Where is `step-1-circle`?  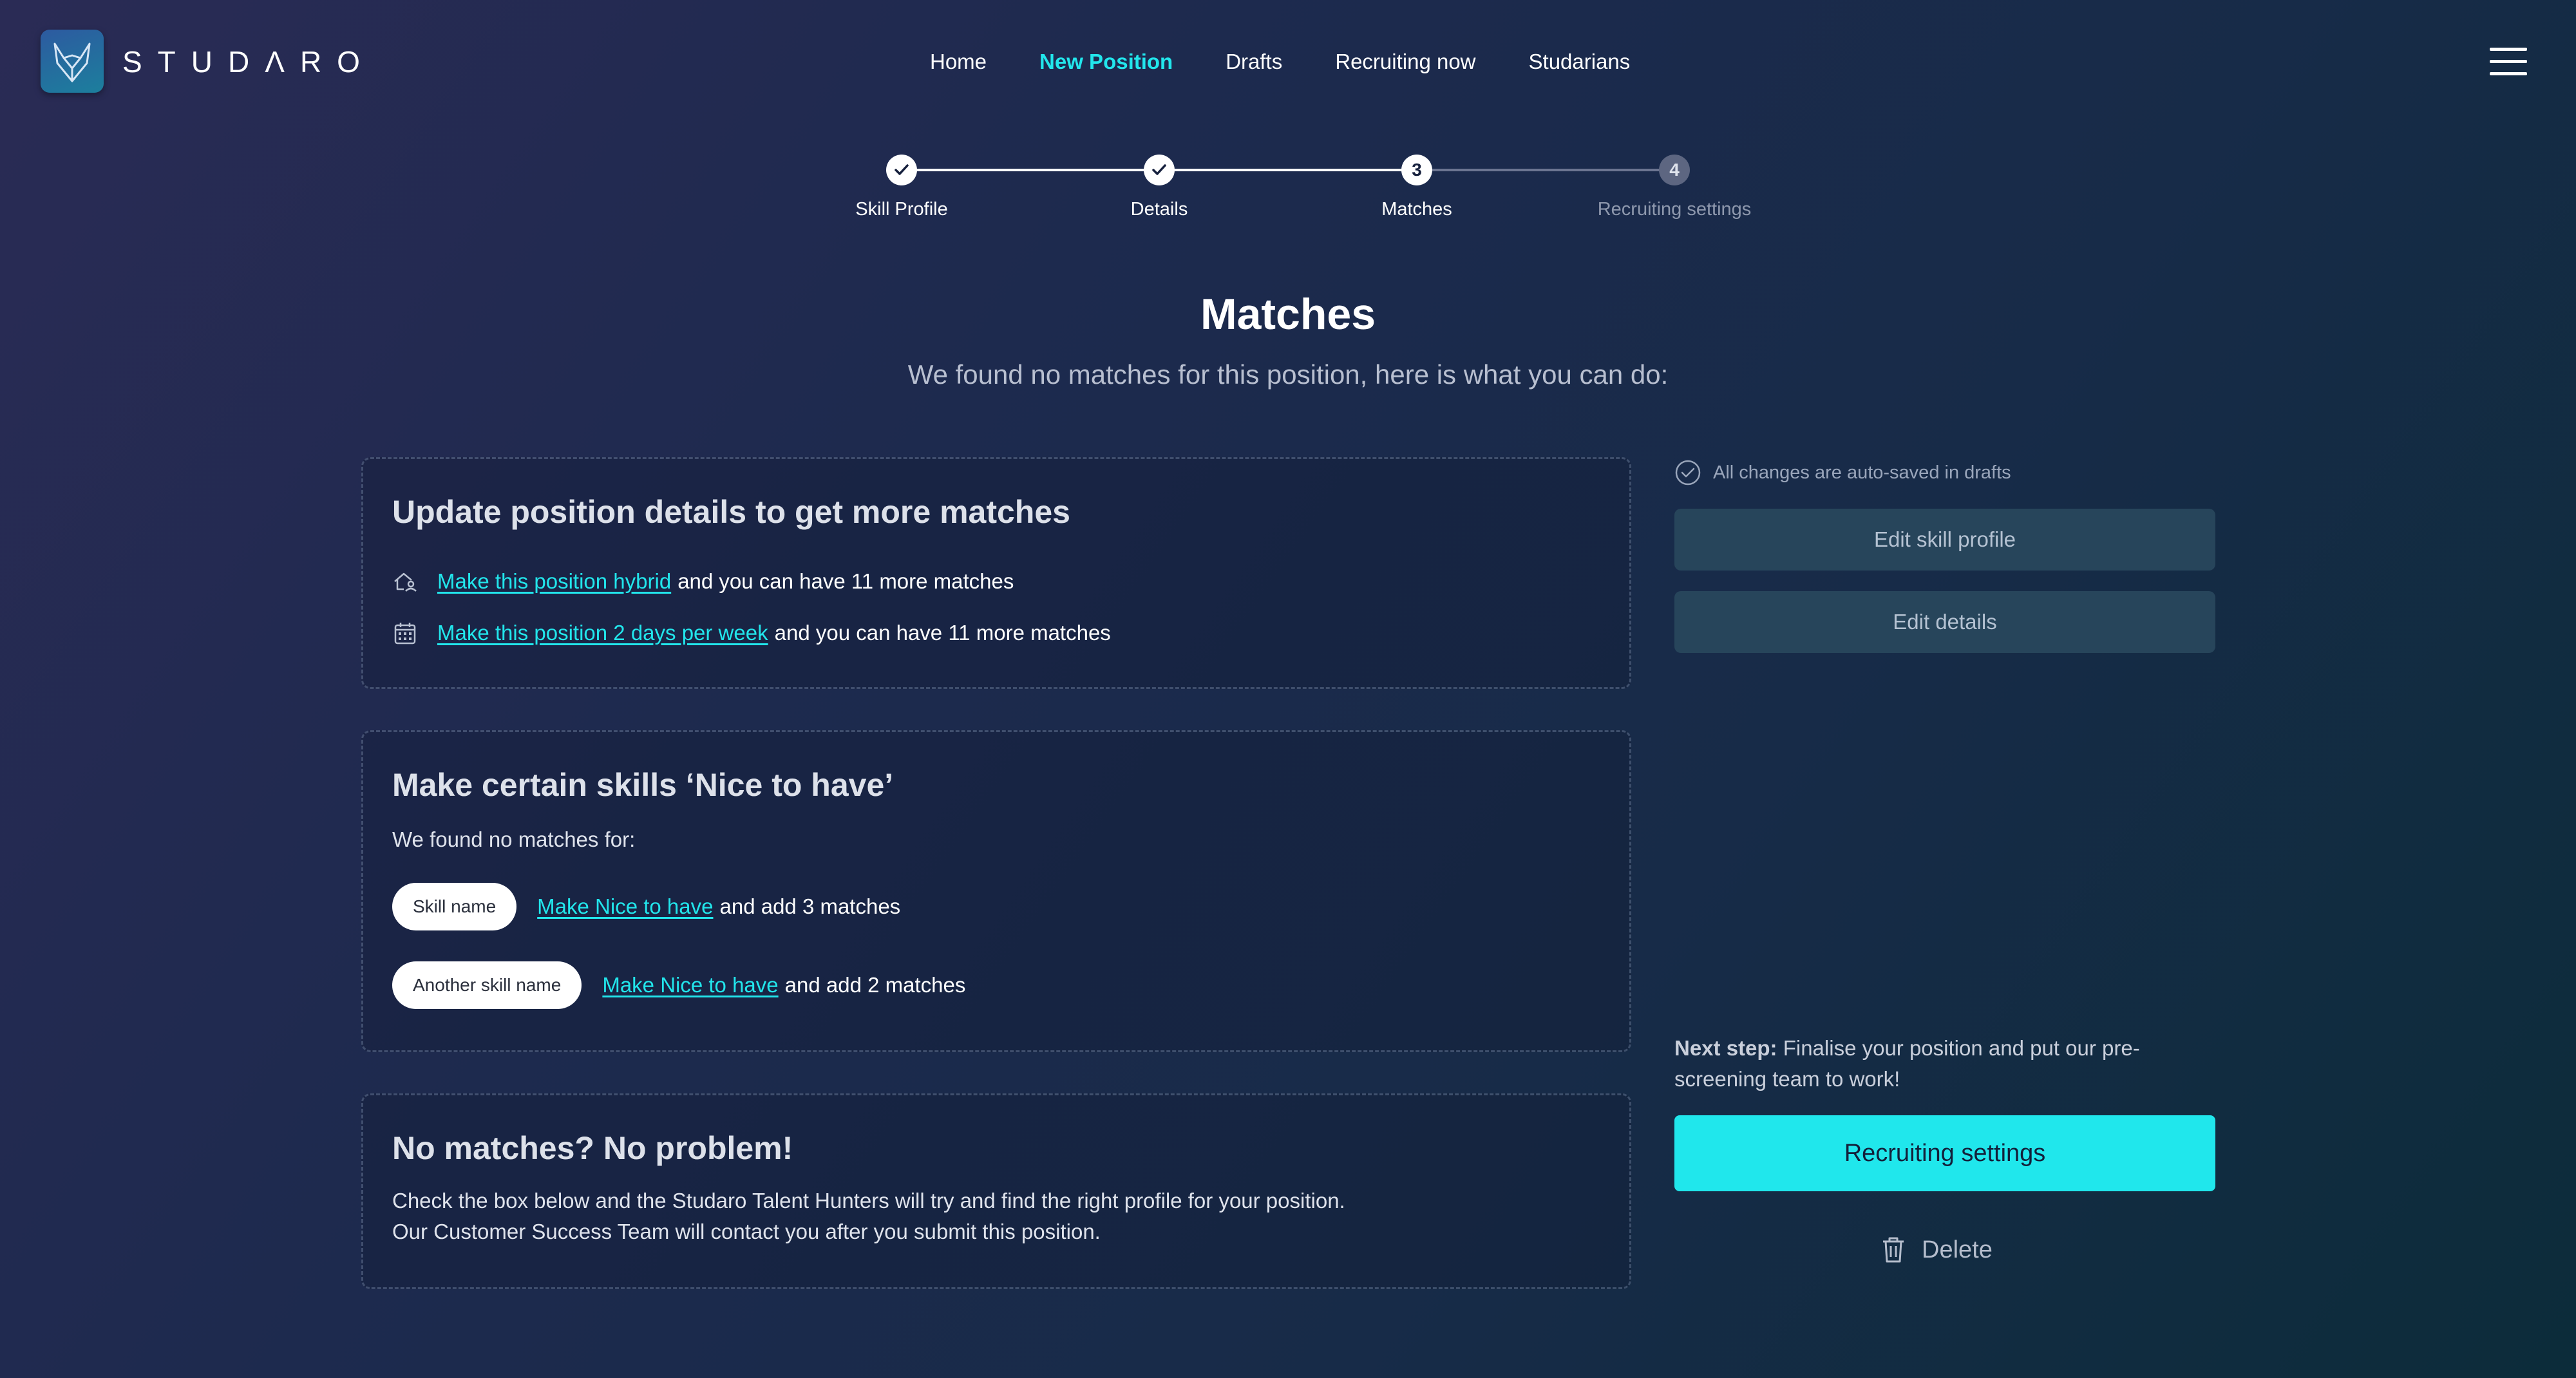
step-1-circle is located at coordinates (902, 170).